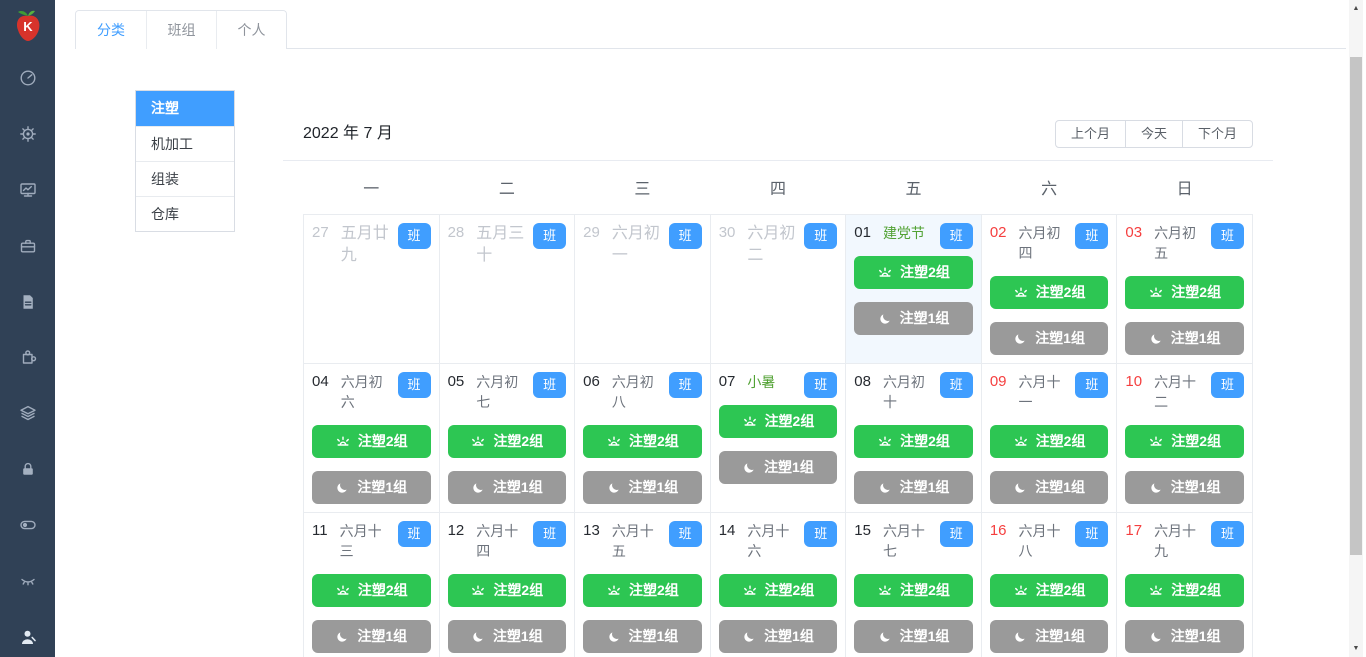 The image size is (1366, 657). What do you see at coordinates (27, 581) in the screenshot?
I see `sidebar-item-hidden` at bounding box center [27, 581].